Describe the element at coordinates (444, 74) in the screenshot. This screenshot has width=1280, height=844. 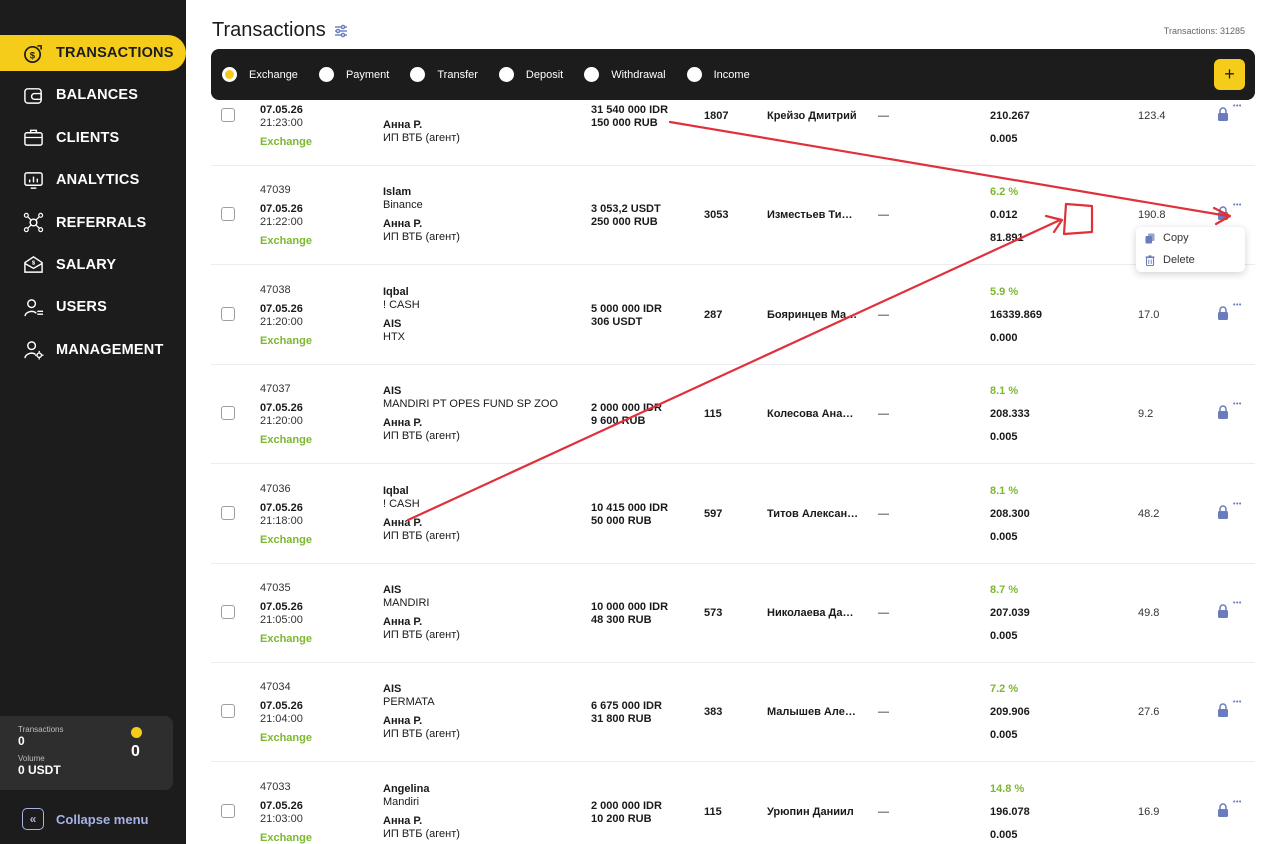
I see `type-option-transfer: Transfer` at that location.